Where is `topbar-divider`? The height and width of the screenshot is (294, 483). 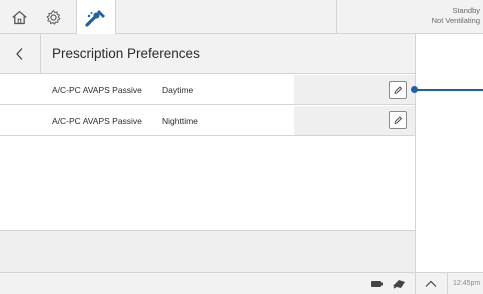 topbar-divider is located at coordinates (336, 17).